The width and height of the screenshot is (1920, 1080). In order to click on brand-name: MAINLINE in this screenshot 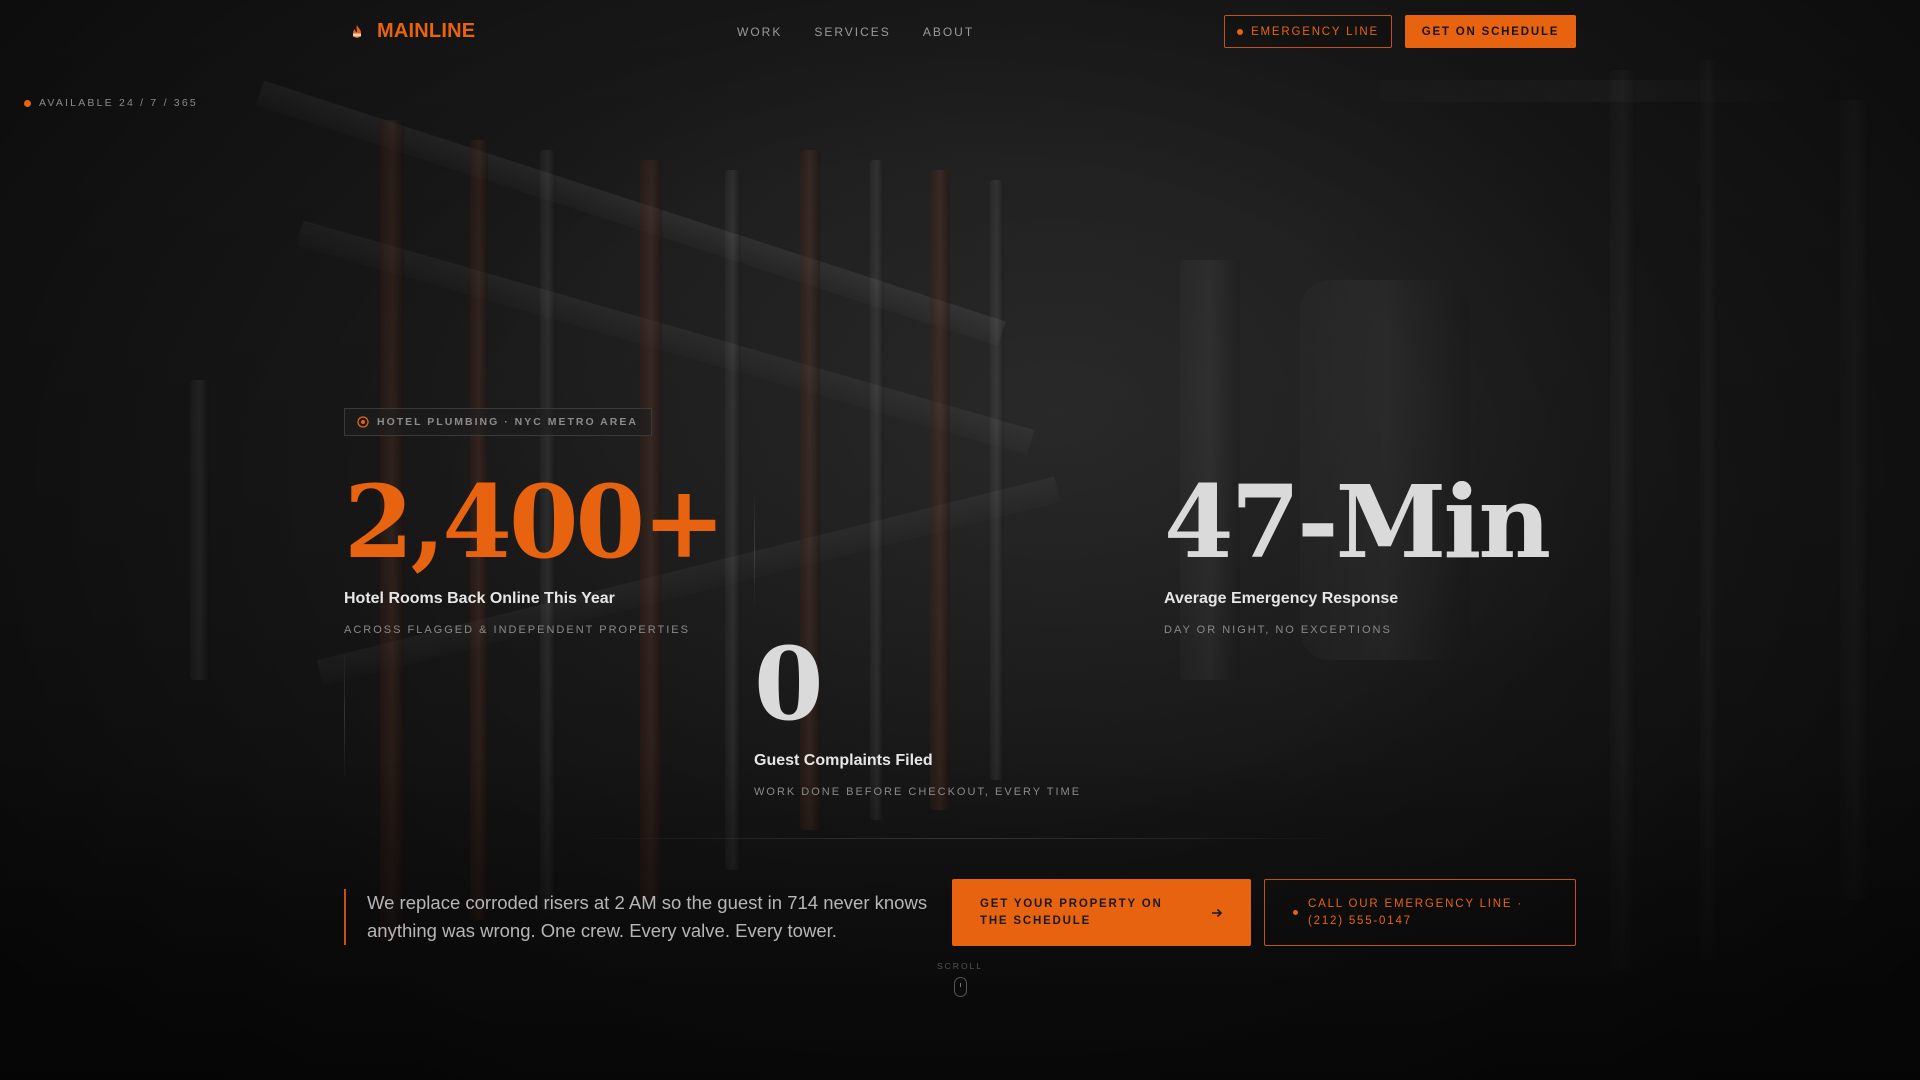, I will do `click(426, 31)`.